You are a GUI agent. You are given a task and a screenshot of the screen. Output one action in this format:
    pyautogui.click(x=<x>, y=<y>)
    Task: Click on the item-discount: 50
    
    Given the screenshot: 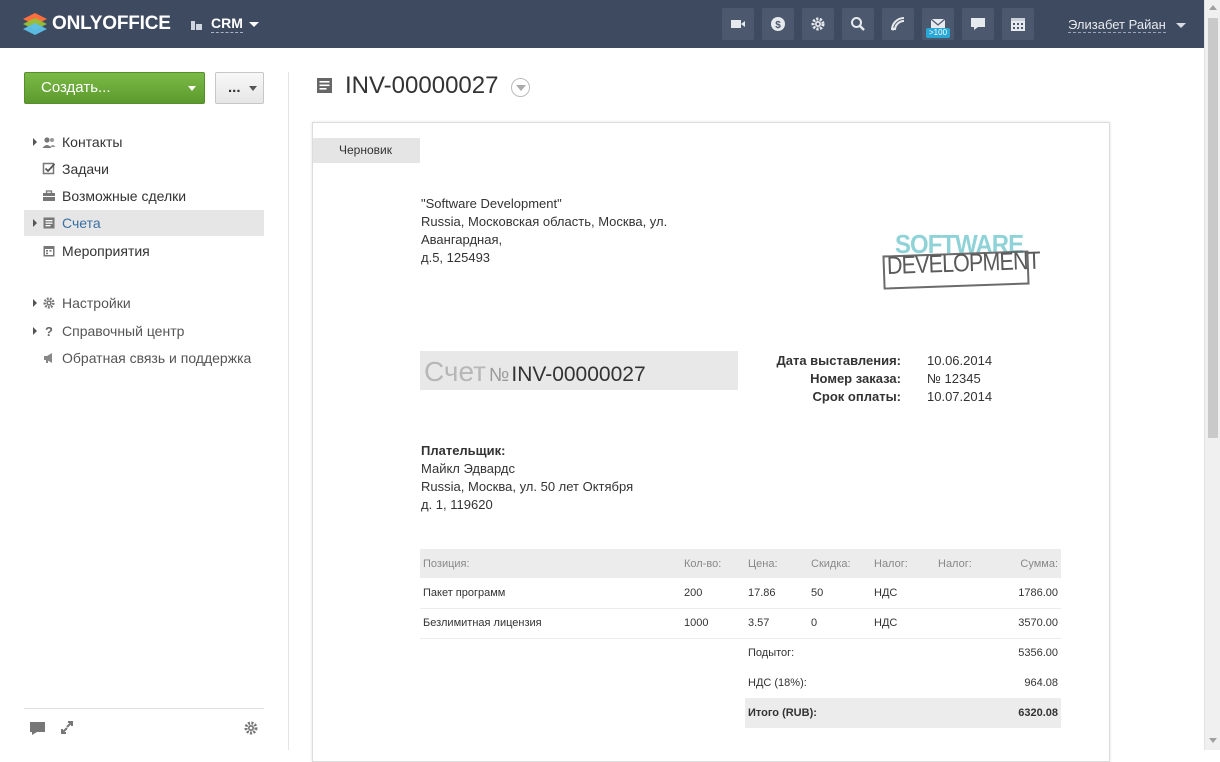 What is the action you would take?
    pyautogui.click(x=839, y=593)
    